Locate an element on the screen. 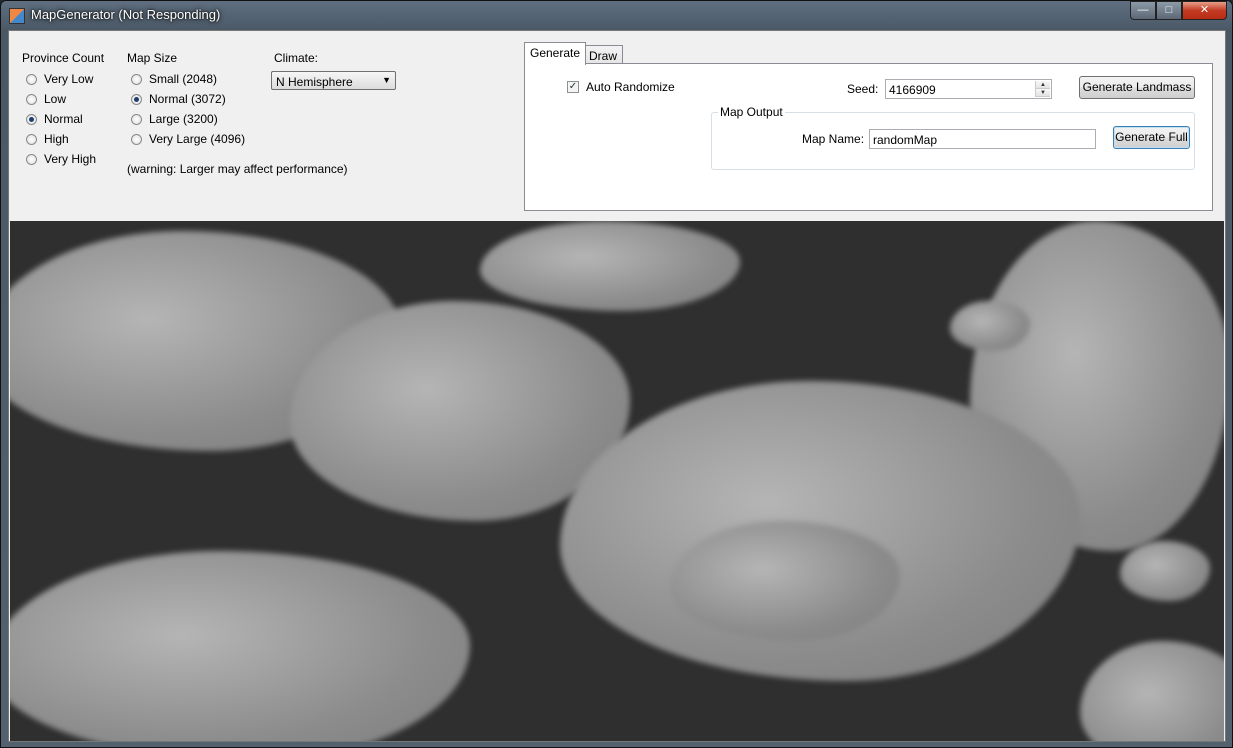 This screenshot has height=748, width=1233. title-bar: MapGenerator (Not Responding) — □ ✕ is located at coordinates (616, 15).